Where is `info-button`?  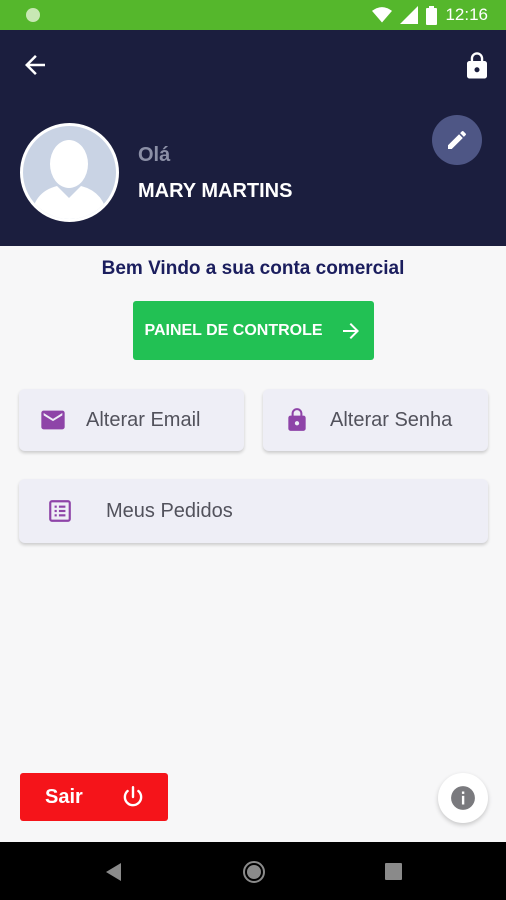
info-button is located at coordinates (463, 798).